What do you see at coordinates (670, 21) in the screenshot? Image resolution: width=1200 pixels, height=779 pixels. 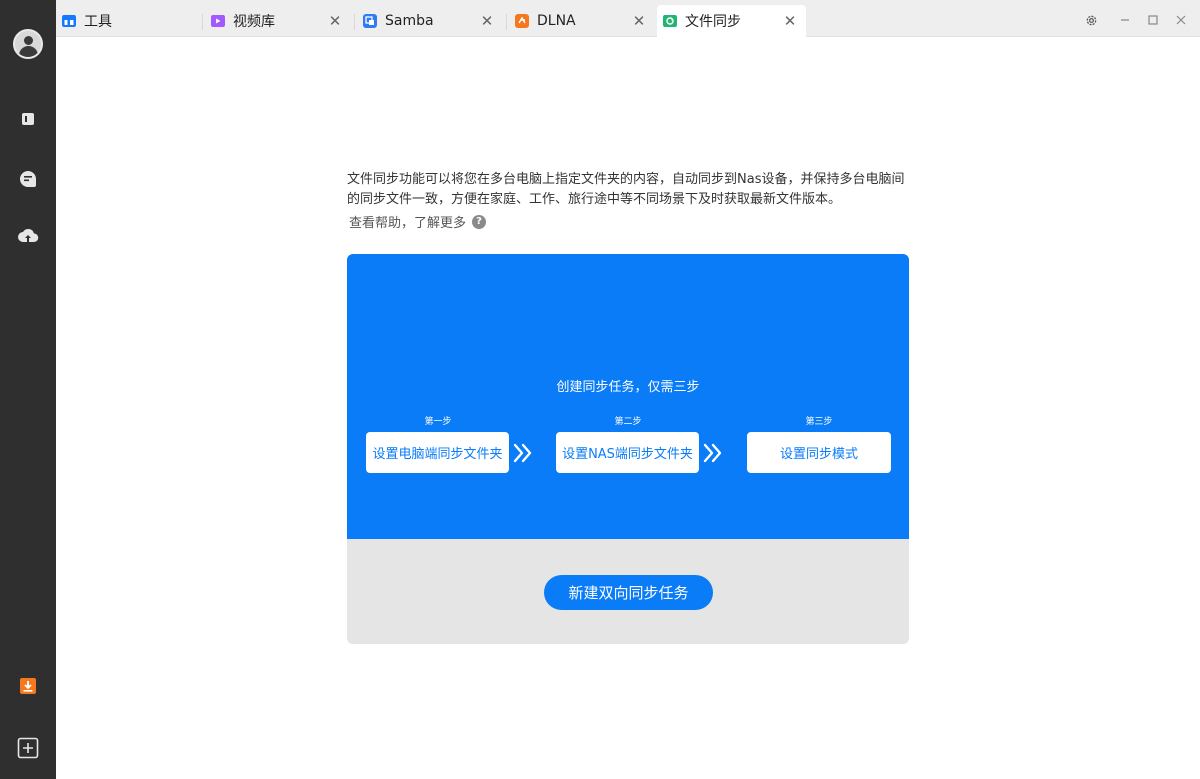 I see `file-sync-icon` at bounding box center [670, 21].